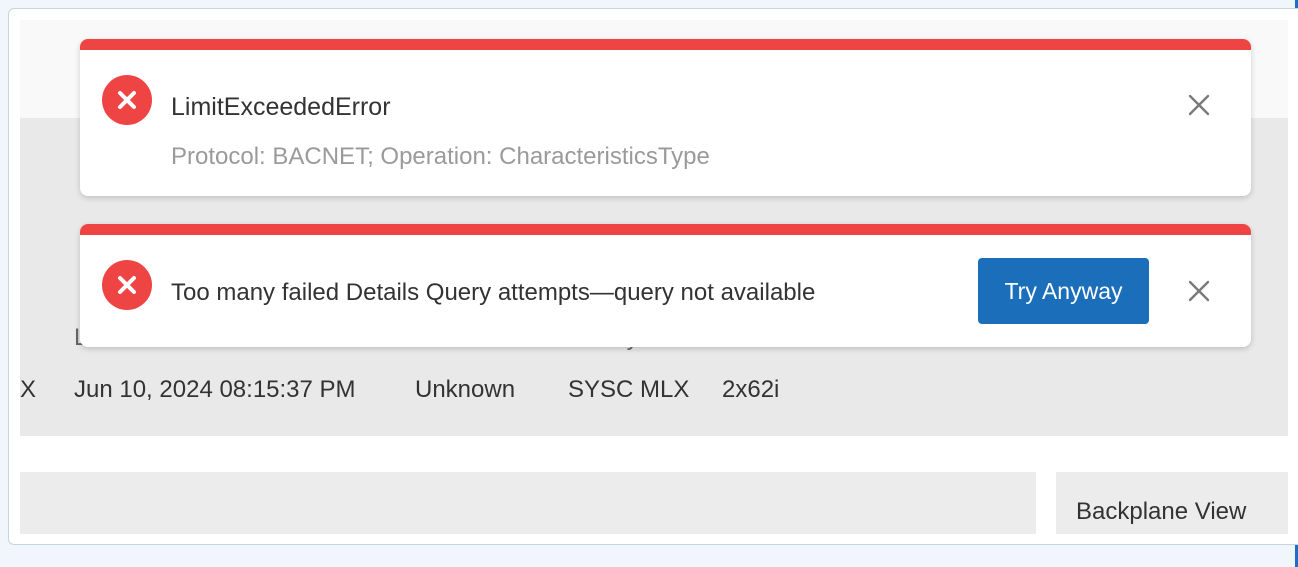 The image size is (1298, 567). Describe the element at coordinates (1063, 291) in the screenshot. I see `try-anyway-button: Try Anyway` at that location.